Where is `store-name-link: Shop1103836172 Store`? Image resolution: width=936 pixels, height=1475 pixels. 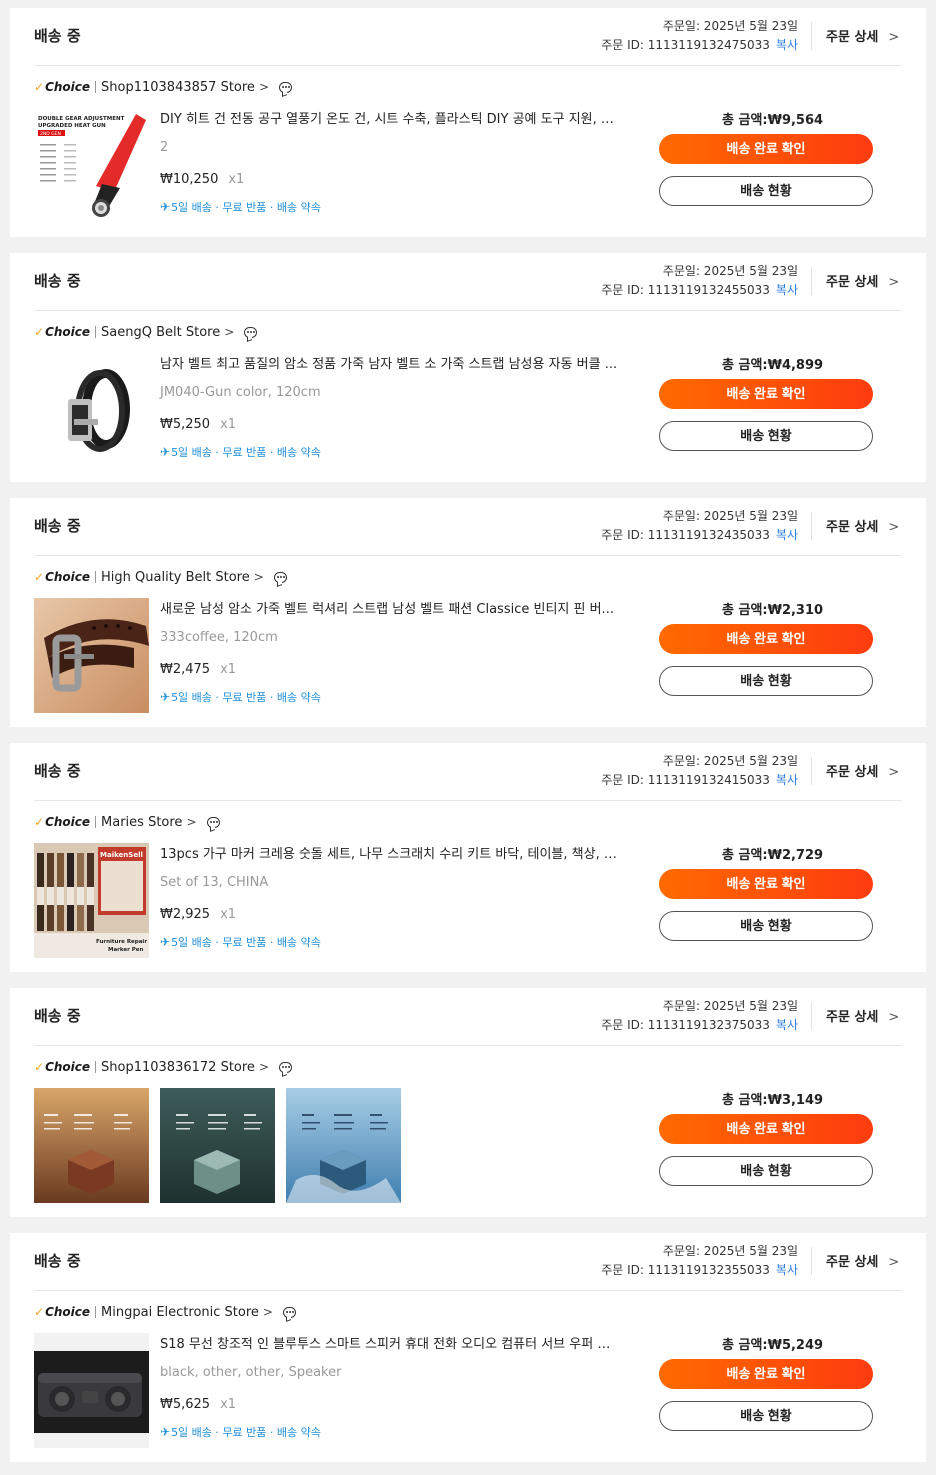 store-name-link: Shop1103836172 Store is located at coordinates (178, 1067).